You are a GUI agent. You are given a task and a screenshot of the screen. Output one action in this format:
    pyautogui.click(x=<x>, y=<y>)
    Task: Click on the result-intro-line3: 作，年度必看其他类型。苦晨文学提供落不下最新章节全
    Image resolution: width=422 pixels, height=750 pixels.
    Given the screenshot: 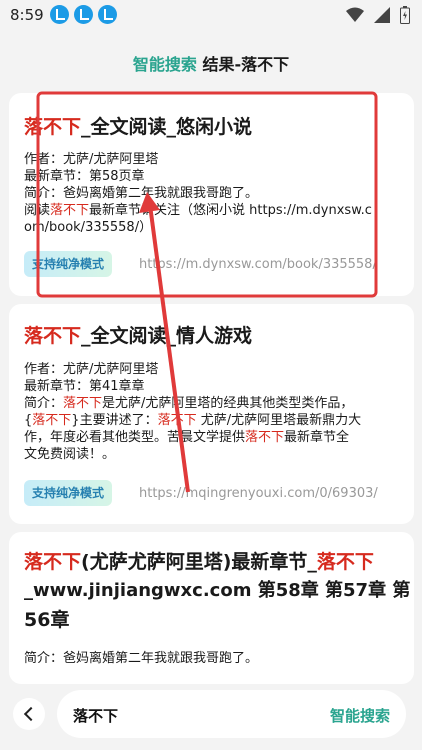 What is the action you would take?
    pyautogui.click(x=214, y=437)
    